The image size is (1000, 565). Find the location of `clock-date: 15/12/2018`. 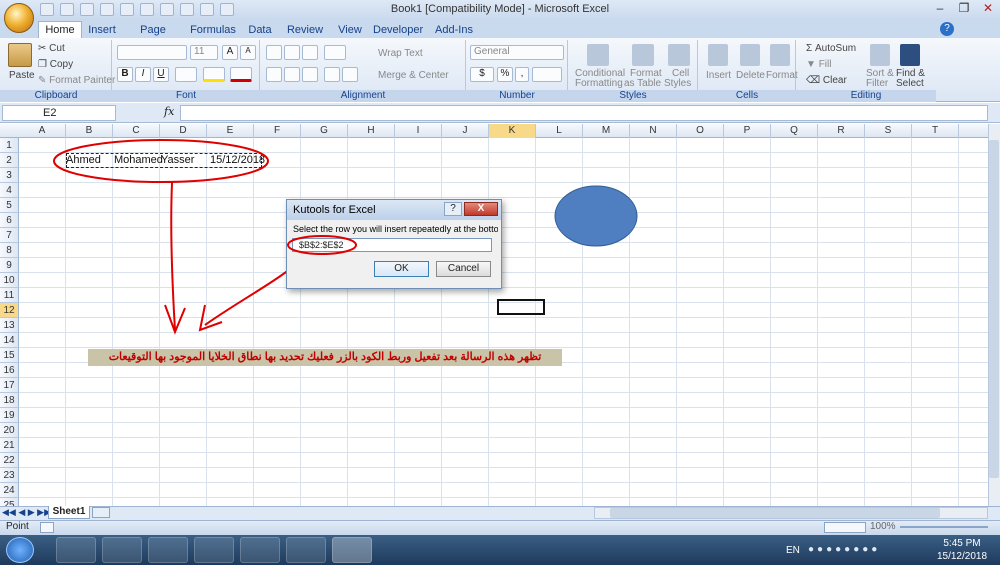

clock-date: 15/12/2018 is located at coordinates (962, 556).